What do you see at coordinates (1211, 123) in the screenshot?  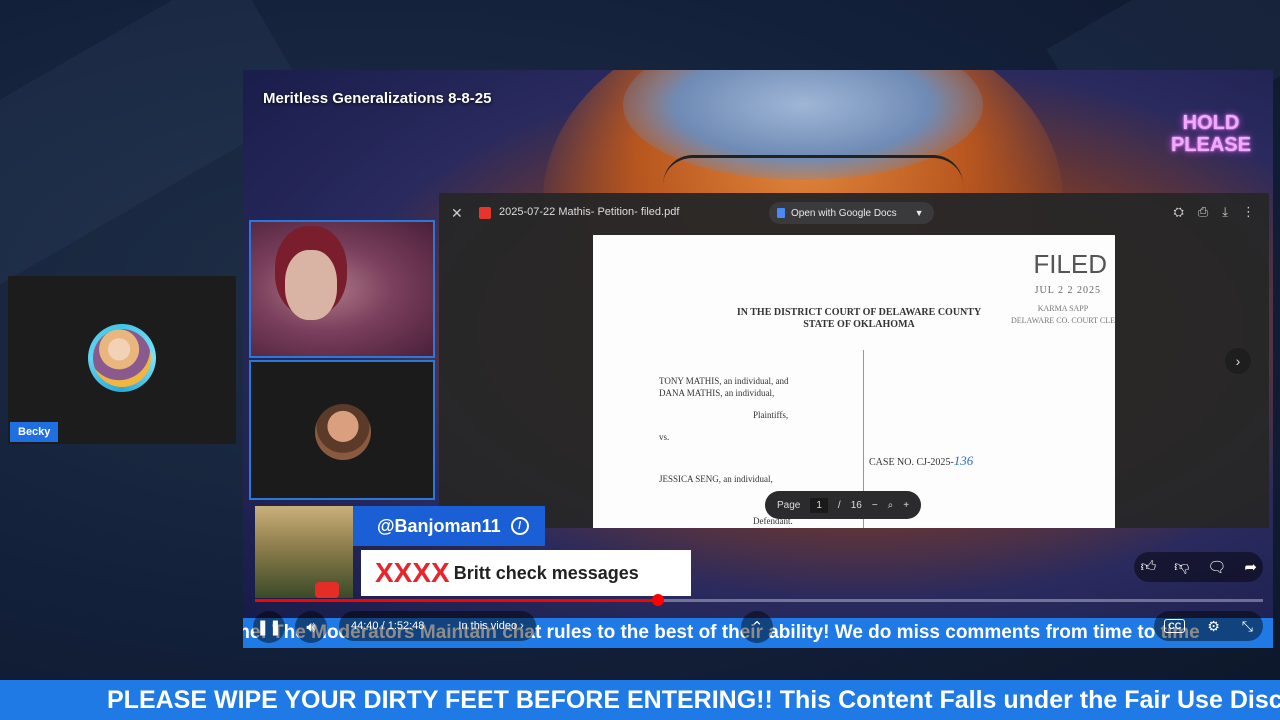 I see `badge-line-1: HOLD` at bounding box center [1211, 123].